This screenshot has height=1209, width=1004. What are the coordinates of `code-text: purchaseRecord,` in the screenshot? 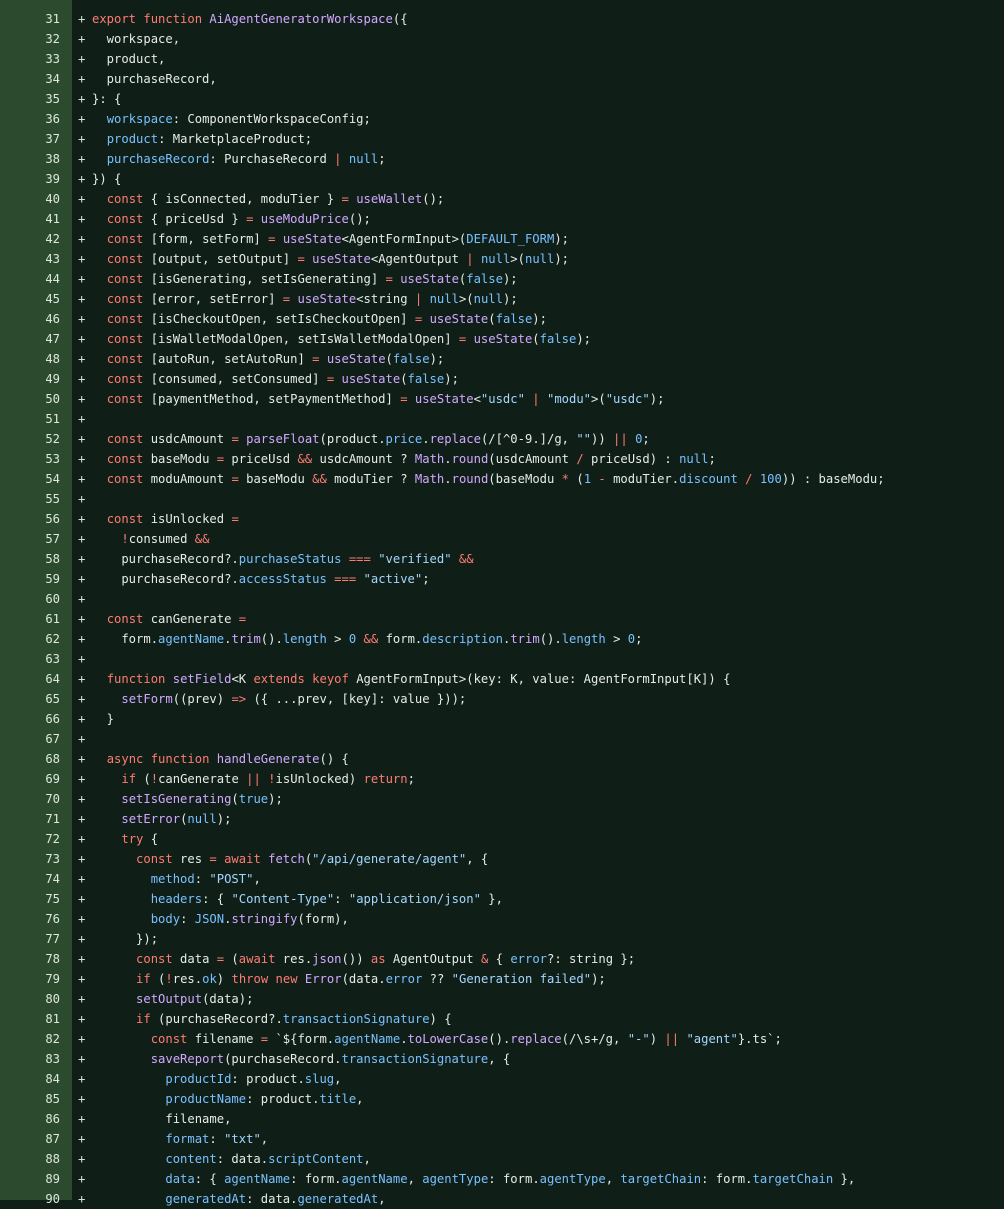 It's located at (154, 79).